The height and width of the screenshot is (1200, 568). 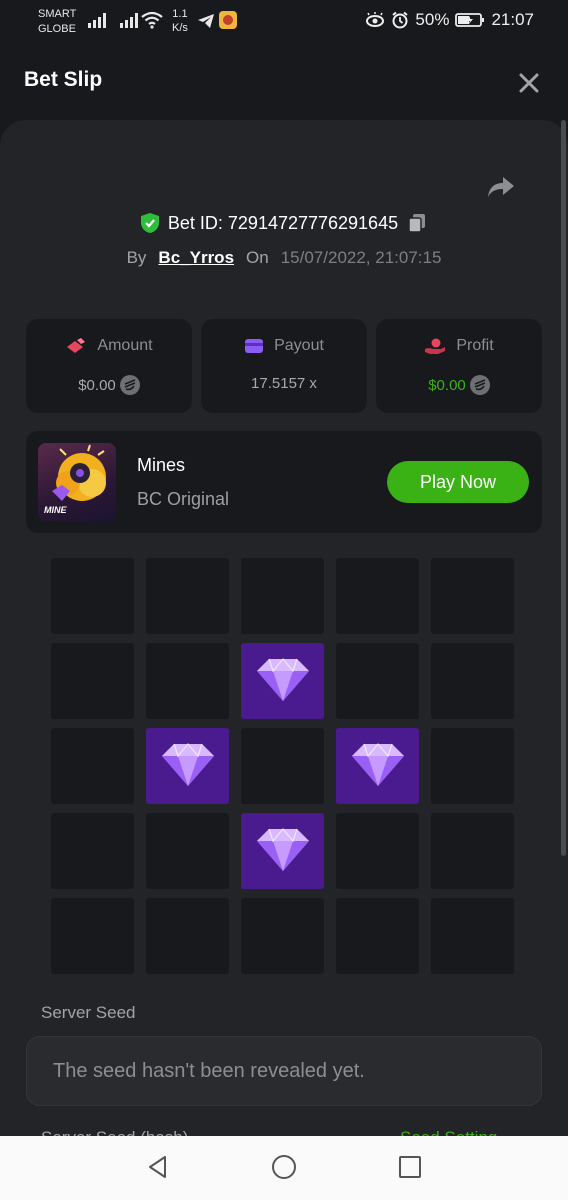 What do you see at coordinates (158, 1167) in the screenshot?
I see `back-icon` at bounding box center [158, 1167].